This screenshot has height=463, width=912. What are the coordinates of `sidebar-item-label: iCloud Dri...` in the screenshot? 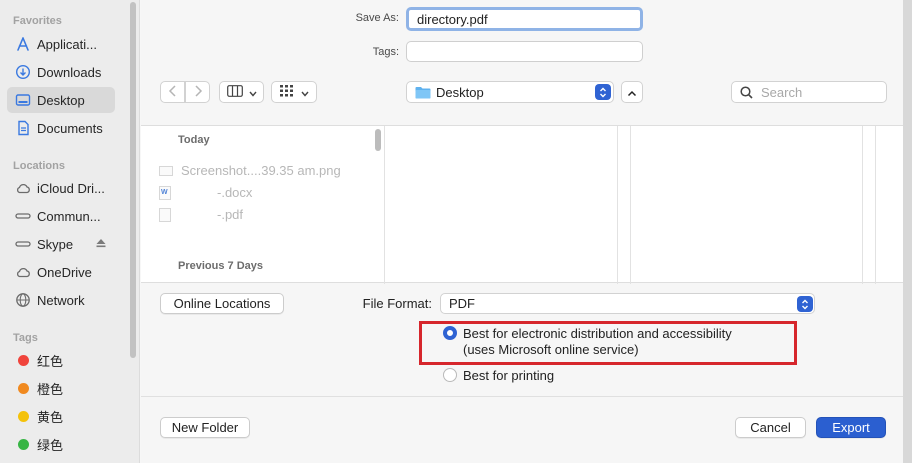 It's located at (71, 188).